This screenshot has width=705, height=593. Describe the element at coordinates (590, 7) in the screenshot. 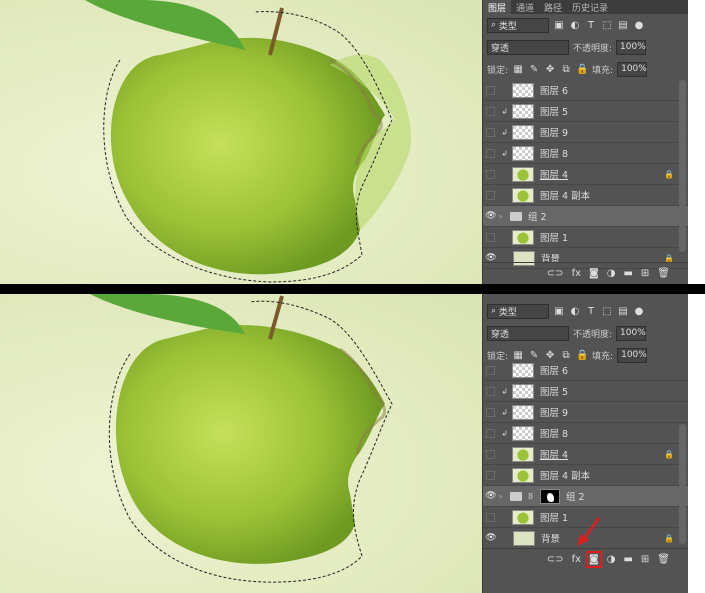

I see `tab-history: 历史记录` at that location.